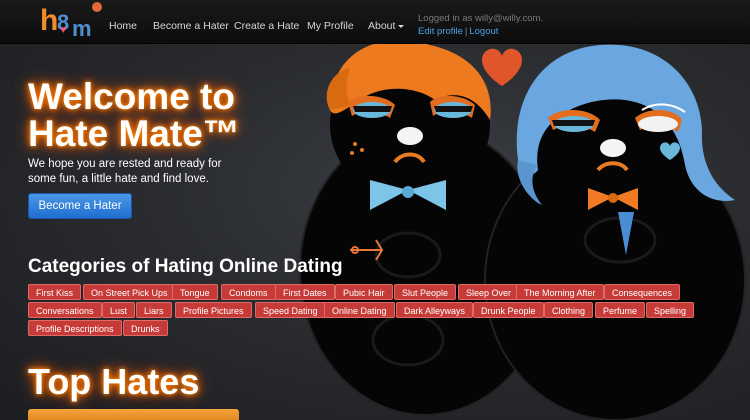  I want to click on tag-first-dates: First Dates, so click(305, 292).